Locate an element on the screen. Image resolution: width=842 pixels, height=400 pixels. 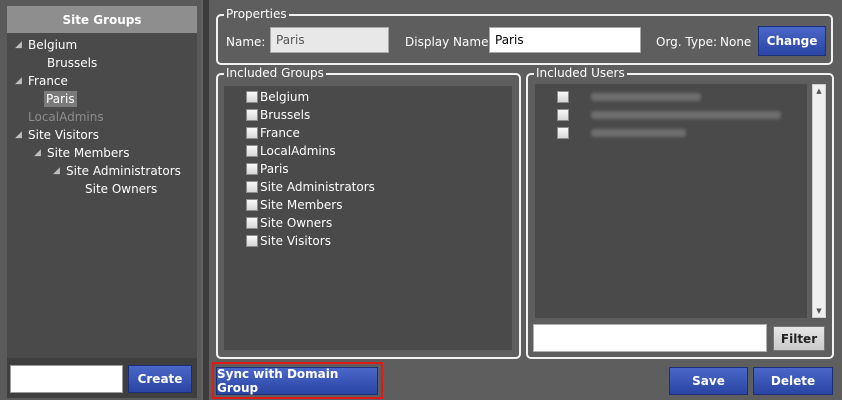
create-button: Create is located at coordinates (160, 379).